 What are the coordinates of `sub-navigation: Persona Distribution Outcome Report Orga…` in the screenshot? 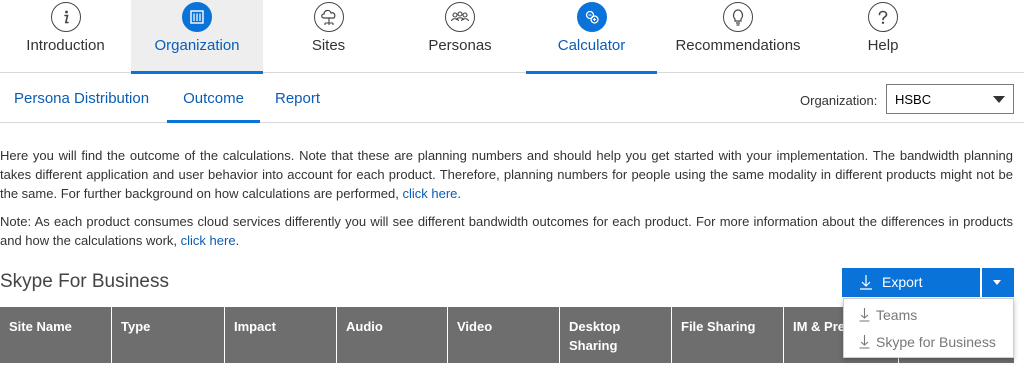 It's located at (512, 98).